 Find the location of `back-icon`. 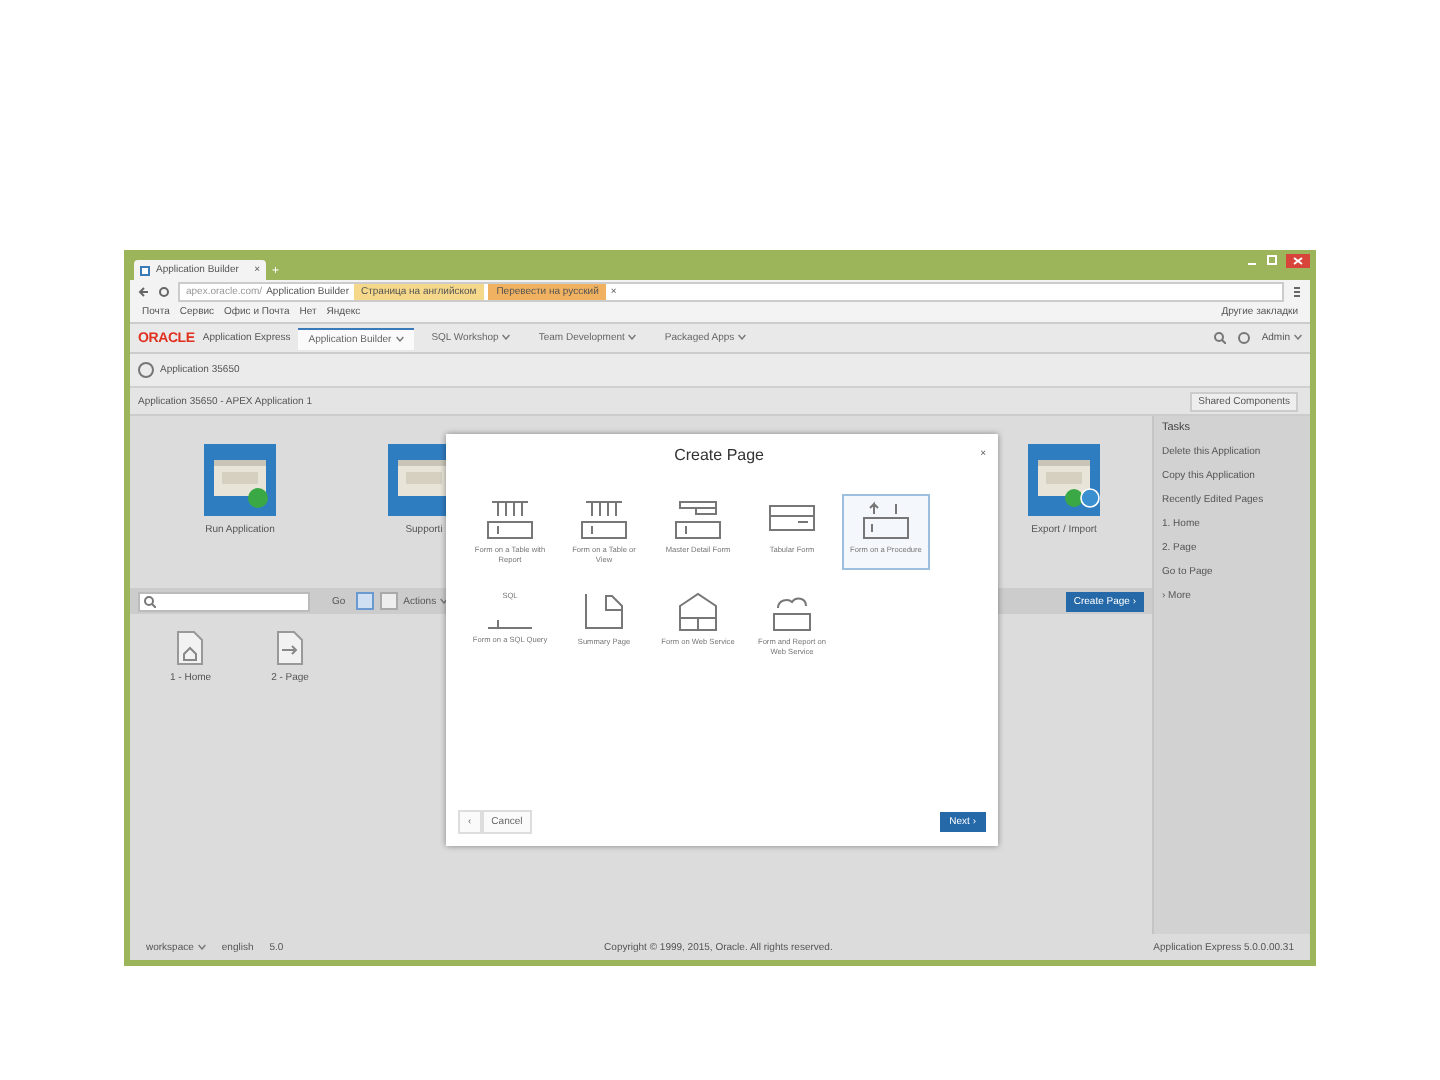

back-icon is located at coordinates (144, 291).